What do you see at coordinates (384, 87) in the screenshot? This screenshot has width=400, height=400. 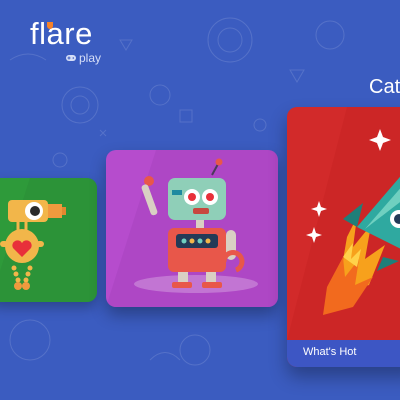 I see `category-heading: Cat` at bounding box center [384, 87].